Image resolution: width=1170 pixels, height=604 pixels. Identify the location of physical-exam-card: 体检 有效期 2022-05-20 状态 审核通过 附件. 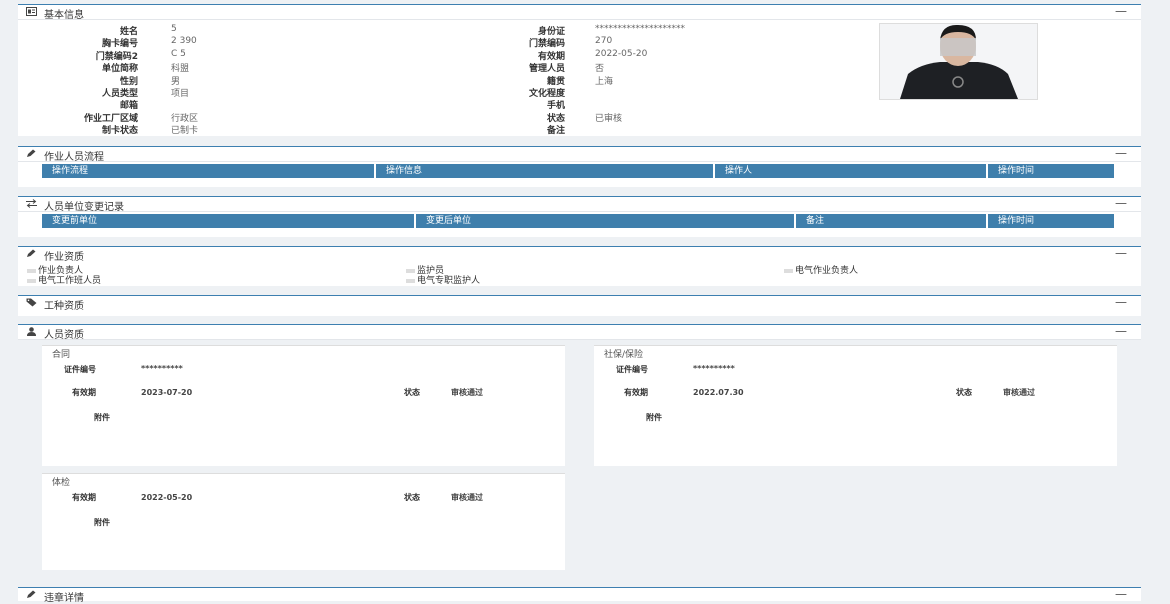
(303, 521).